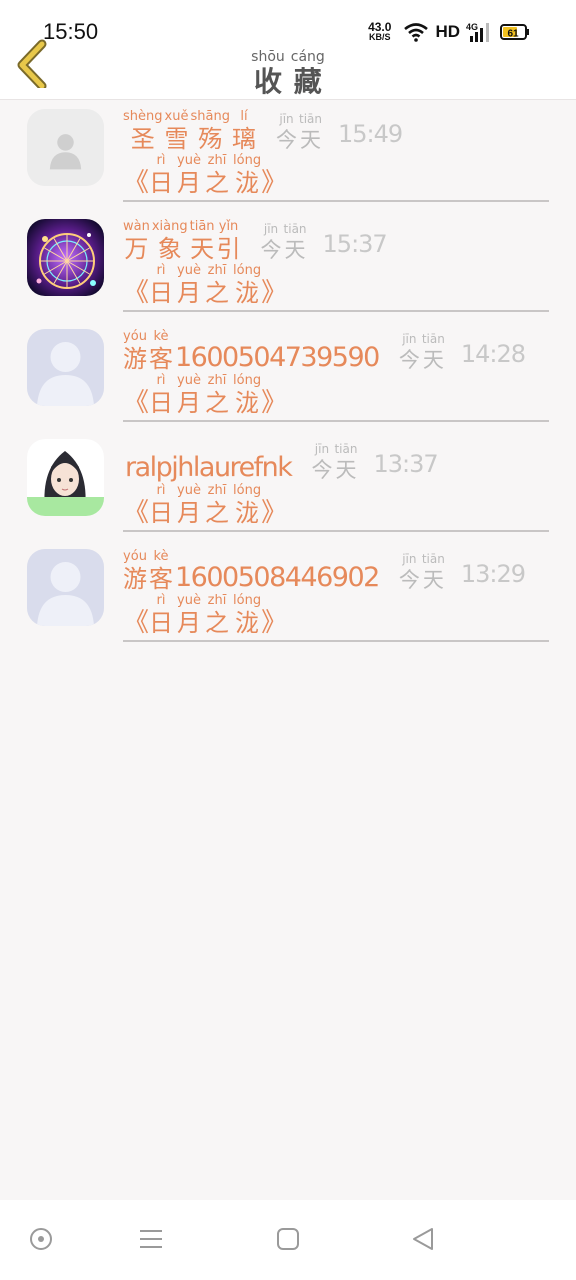  What do you see at coordinates (277, 357) in the screenshot?
I see `user-name-suffix: 1600504739590` at bounding box center [277, 357].